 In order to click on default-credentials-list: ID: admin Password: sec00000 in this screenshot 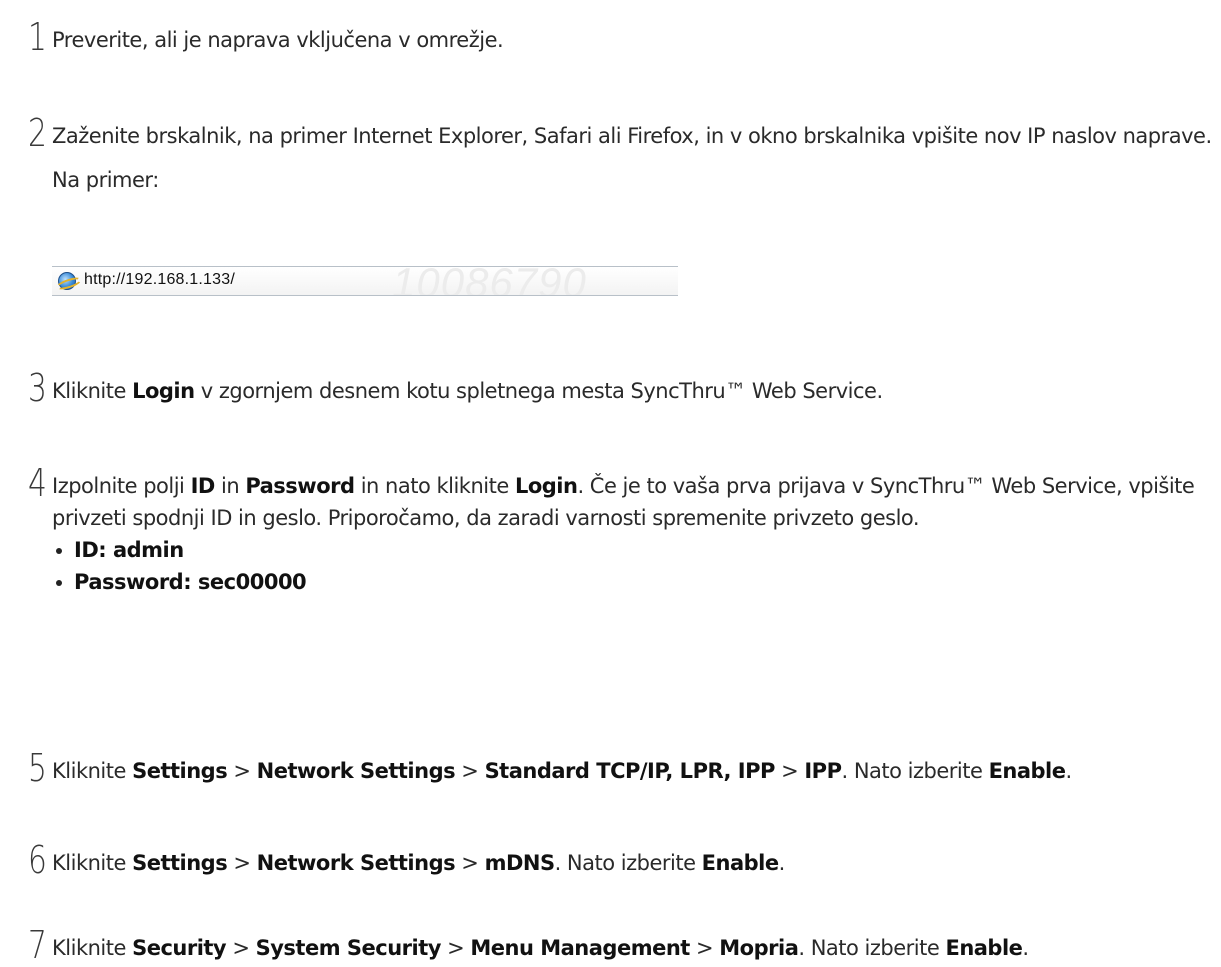, I will do `click(633, 566)`.